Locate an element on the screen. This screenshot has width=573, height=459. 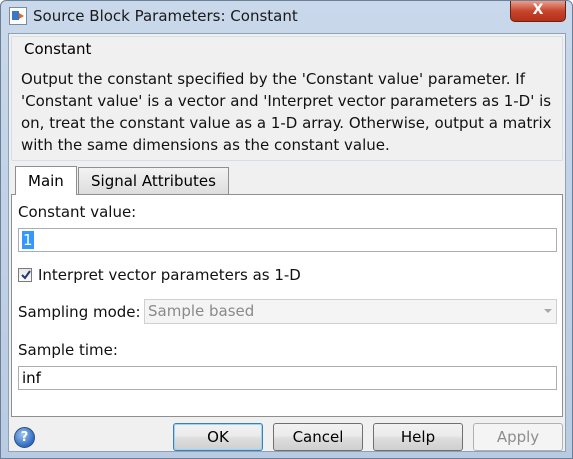
constant-value-input: 1 is located at coordinates (287, 240).